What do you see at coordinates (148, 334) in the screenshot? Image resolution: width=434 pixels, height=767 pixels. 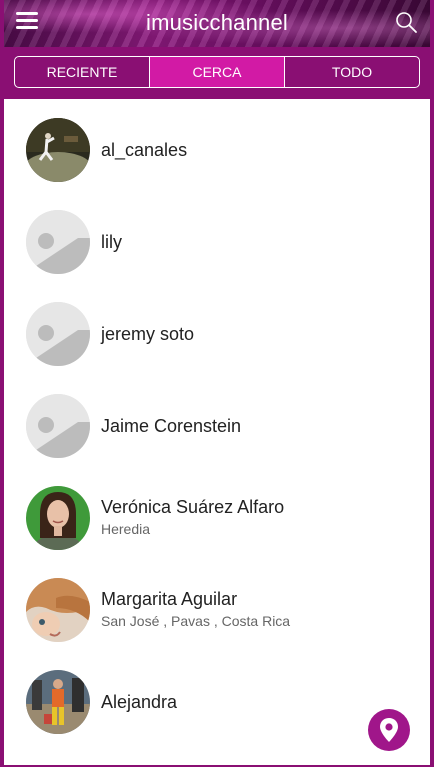 I see `user-name: jeremy soto` at bounding box center [148, 334].